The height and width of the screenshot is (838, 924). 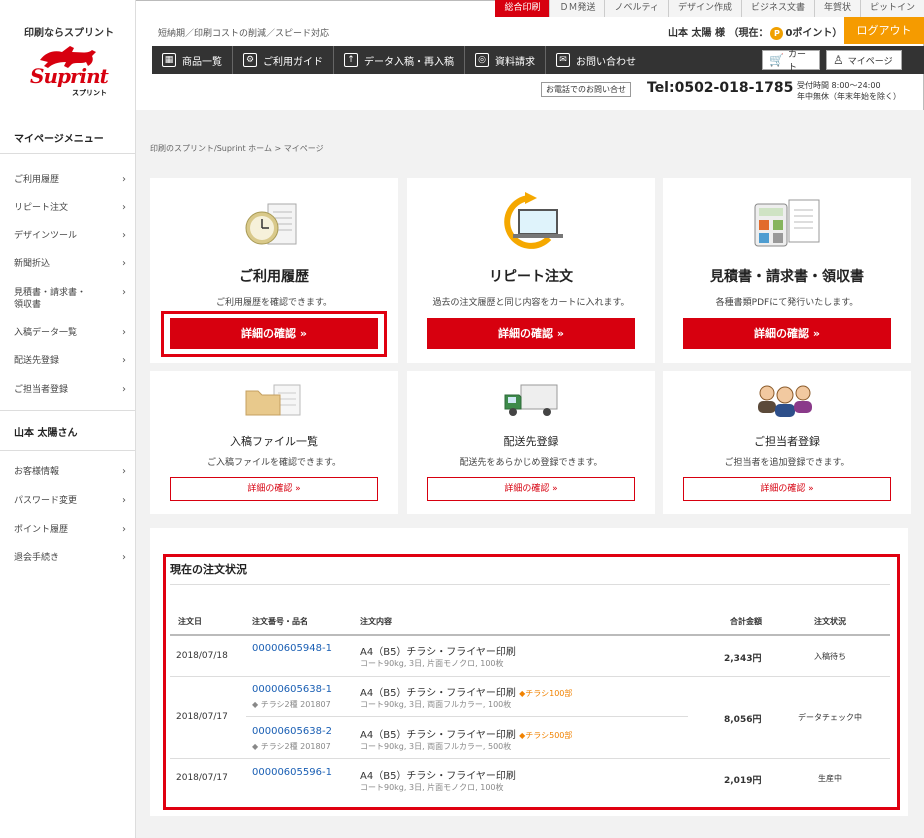 What do you see at coordinates (46, 236) in the screenshot?
I see `sidebar-item-label: デザインツール` at bounding box center [46, 236].